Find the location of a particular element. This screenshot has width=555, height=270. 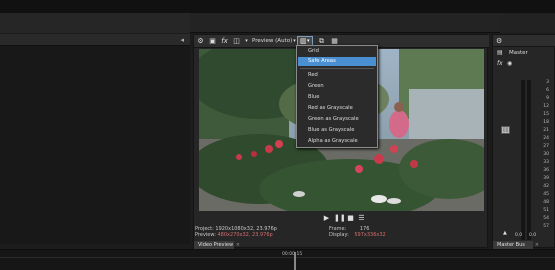

master-title: Master is located at coordinates (518, 53).